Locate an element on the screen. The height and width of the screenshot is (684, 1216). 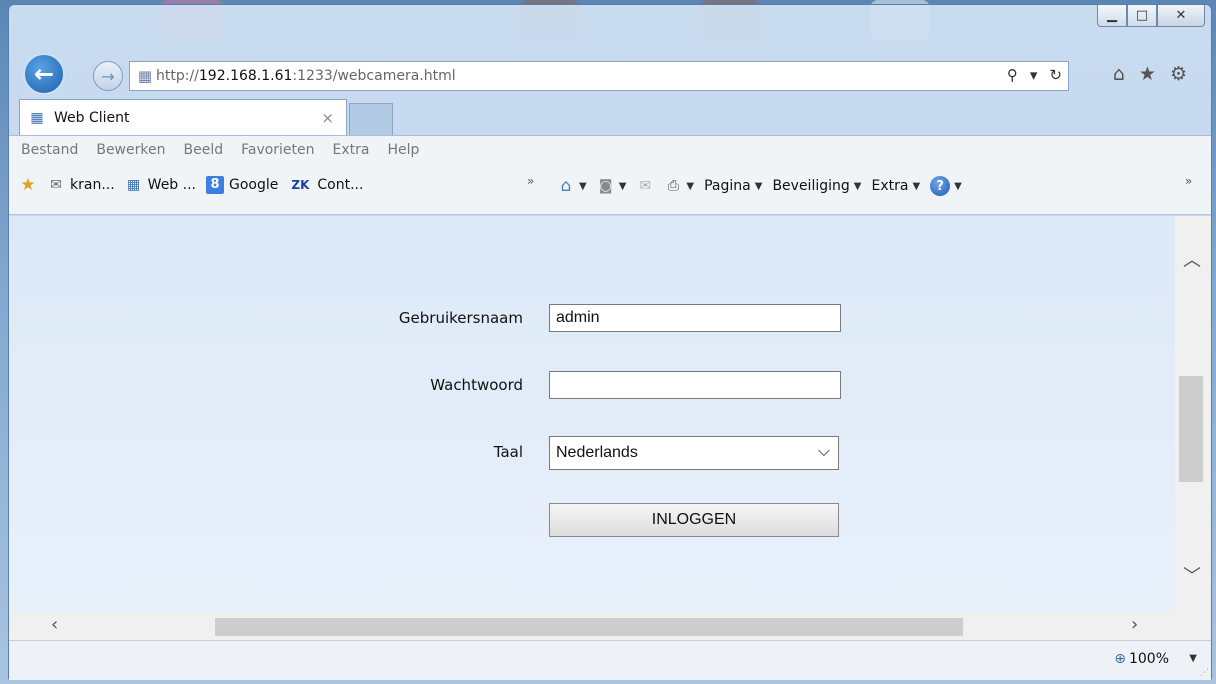
mail-button: ✉ is located at coordinates (645, 186).